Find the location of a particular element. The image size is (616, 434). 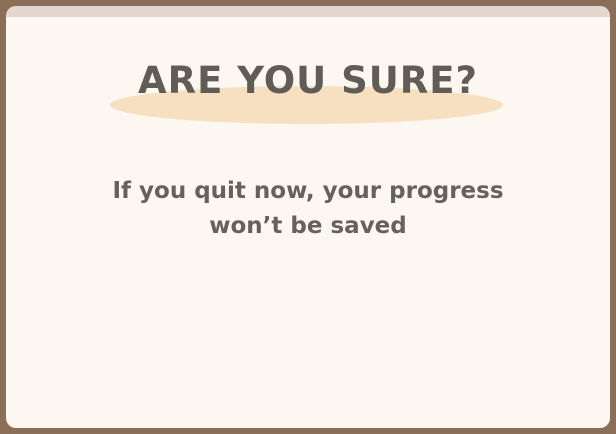

dialog-message-line-1: If you quit now, your progress is located at coordinates (308, 191).